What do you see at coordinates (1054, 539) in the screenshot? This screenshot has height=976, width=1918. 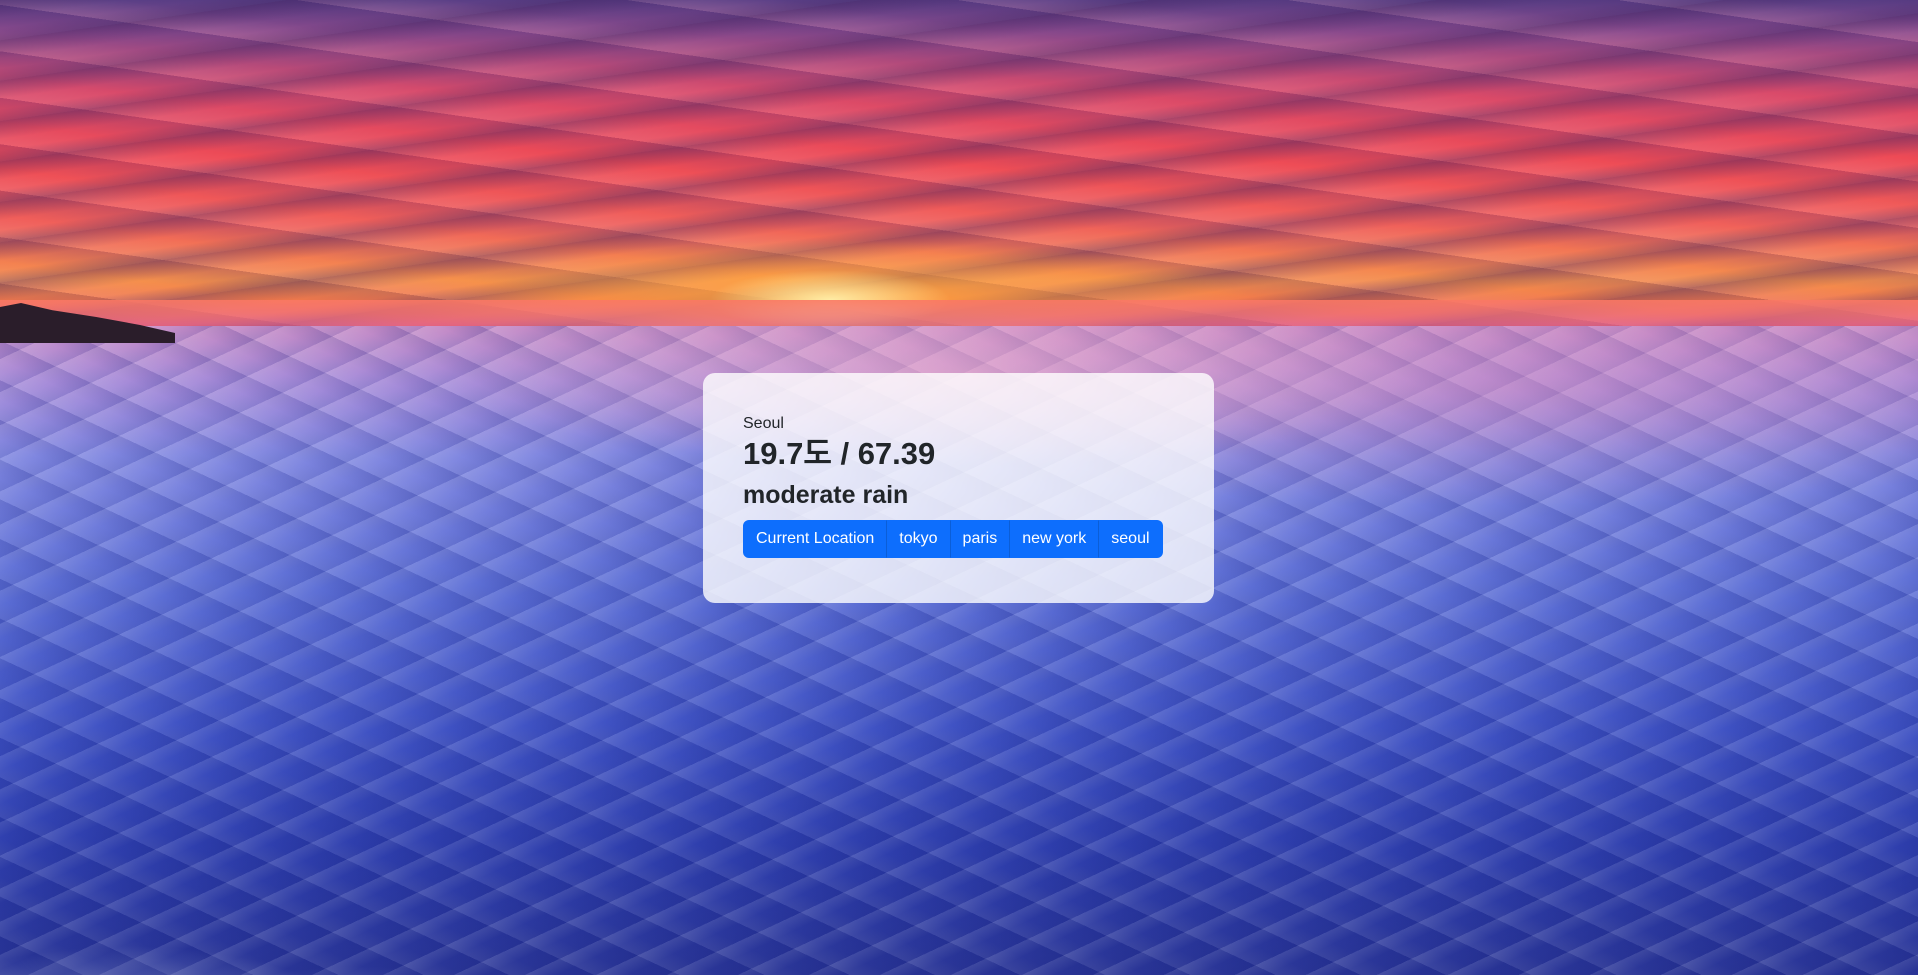 I see `new-york-button: new york` at bounding box center [1054, 539].